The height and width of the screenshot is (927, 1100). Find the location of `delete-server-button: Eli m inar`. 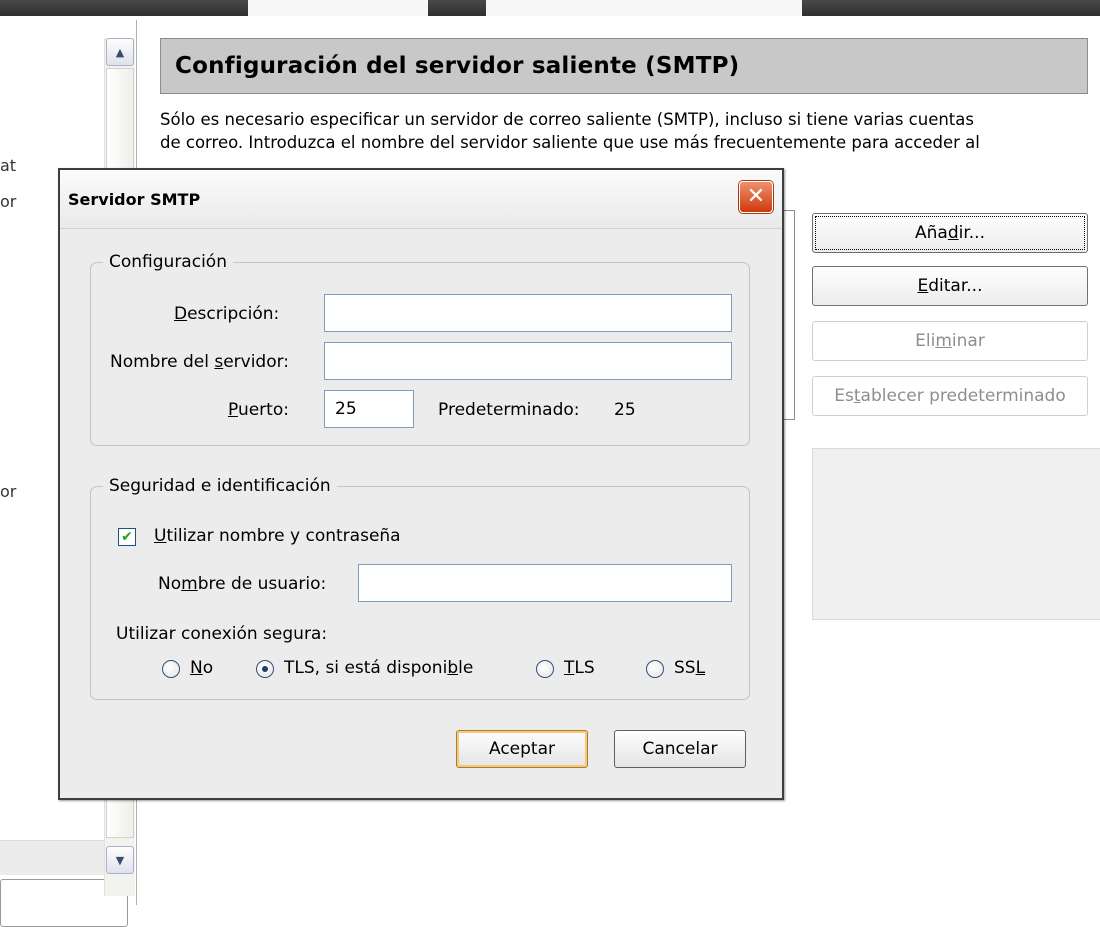

delete-server-button: Eli m inar is located at coordinates (950, 341).